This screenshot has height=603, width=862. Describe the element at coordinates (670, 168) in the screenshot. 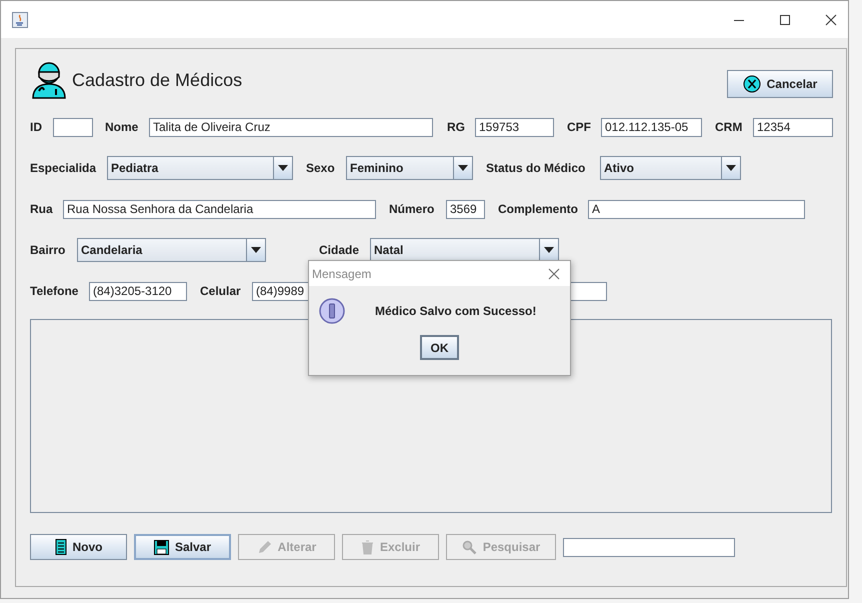

I see `dropdown: Ativo` at that location.